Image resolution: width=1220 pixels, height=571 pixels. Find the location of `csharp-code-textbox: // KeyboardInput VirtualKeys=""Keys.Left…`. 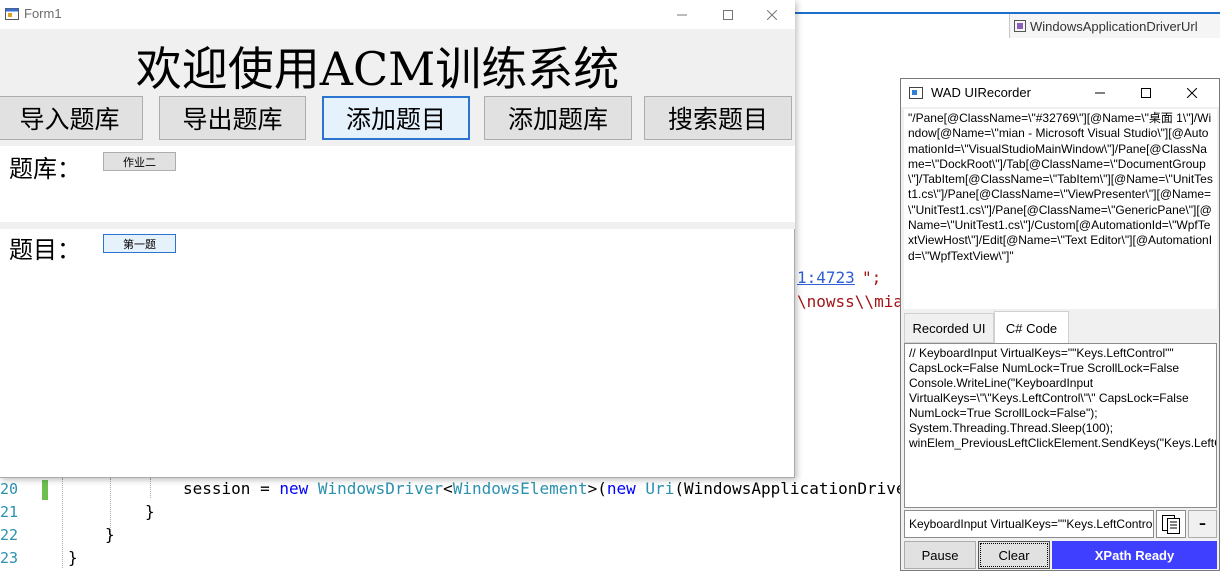

csharp-code-textbox: // KeyboardInput VirtualKeys=""Keys.Left… is located at coordinates (1060, 425).